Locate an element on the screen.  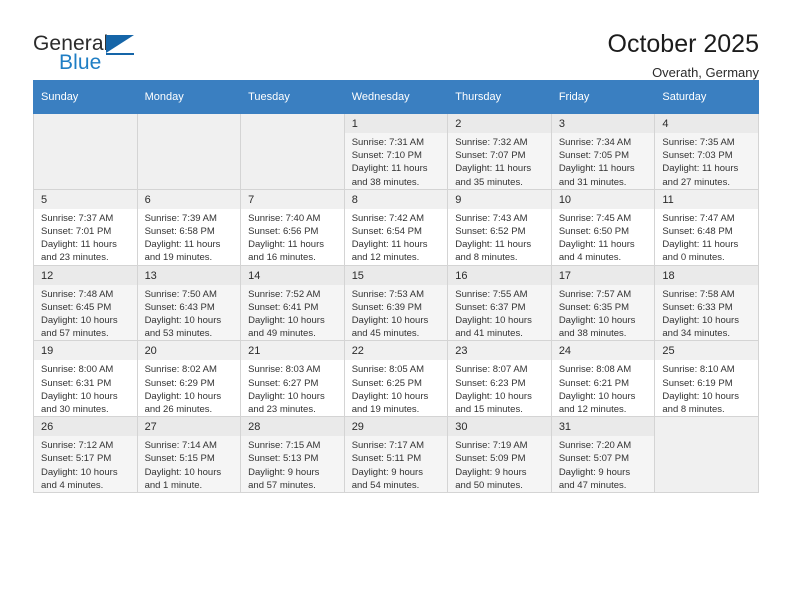
sunset-text: Sunset: 6:39 PM is located at coordinates (386, 307).